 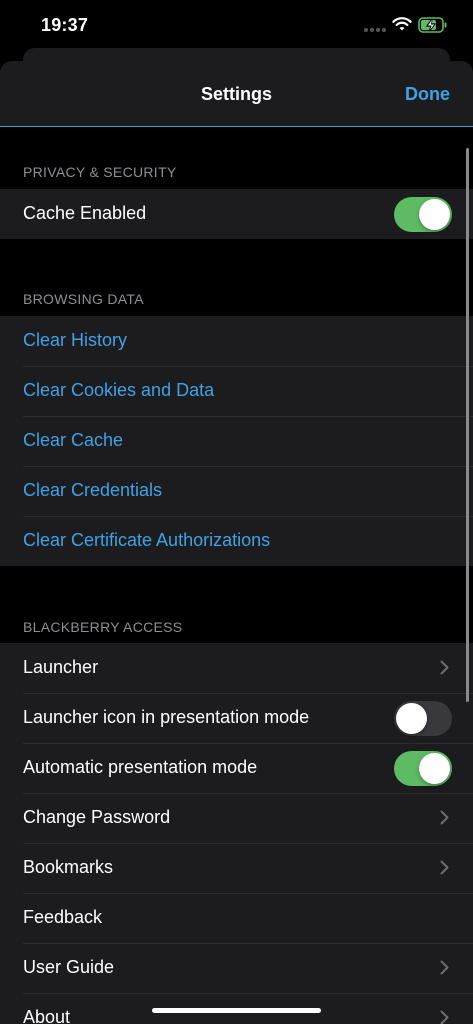 I want to click on launcher-row: Launcher, so click(x=236, y=668).